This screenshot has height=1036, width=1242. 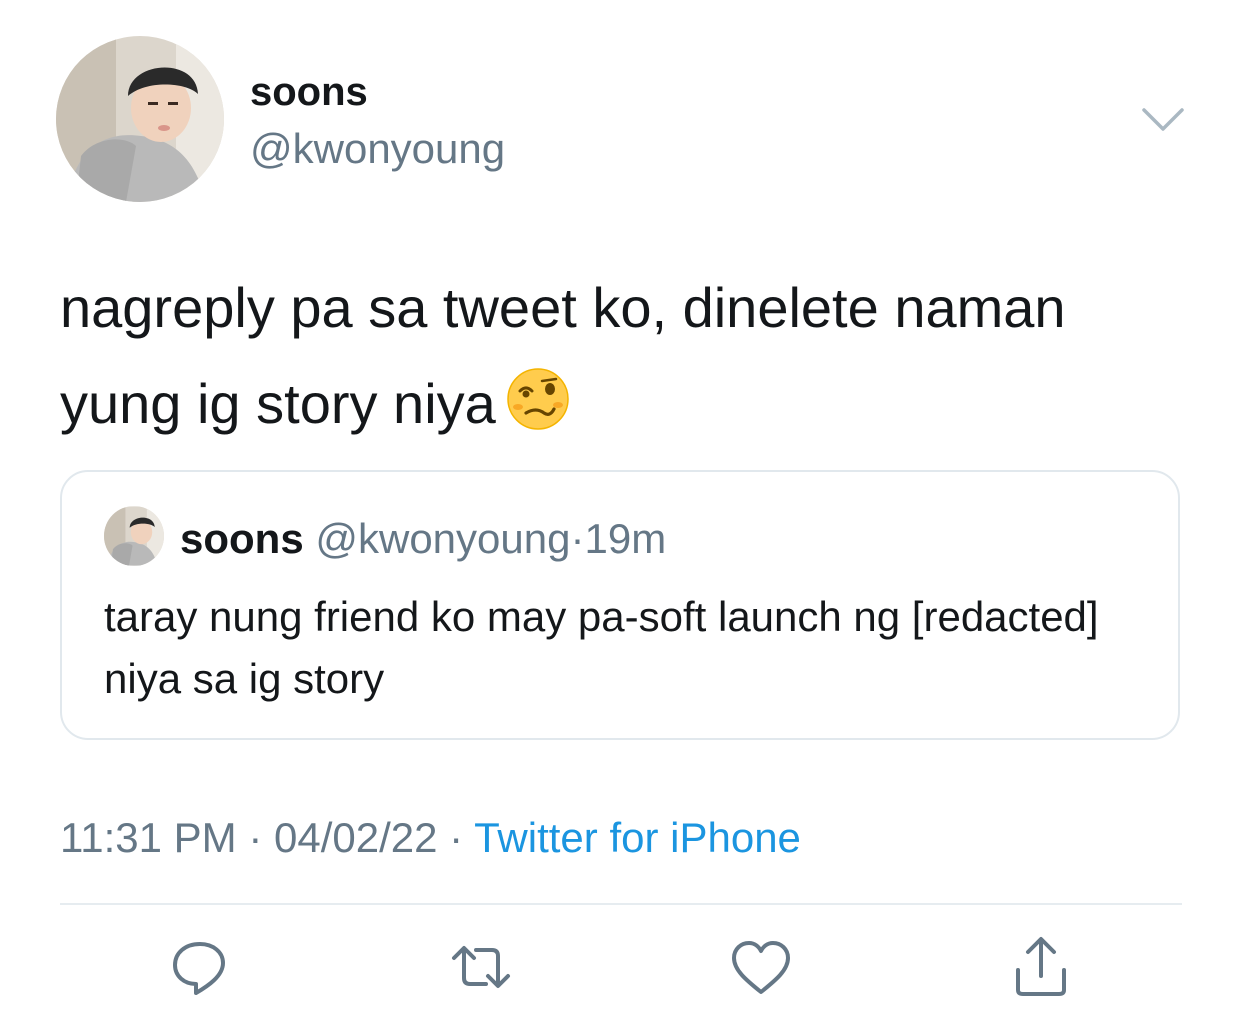 What do you see at coordinates (1163, 119) in the screenshot?
I see `chevron-down-icon` at bounding box center [1163, 119].